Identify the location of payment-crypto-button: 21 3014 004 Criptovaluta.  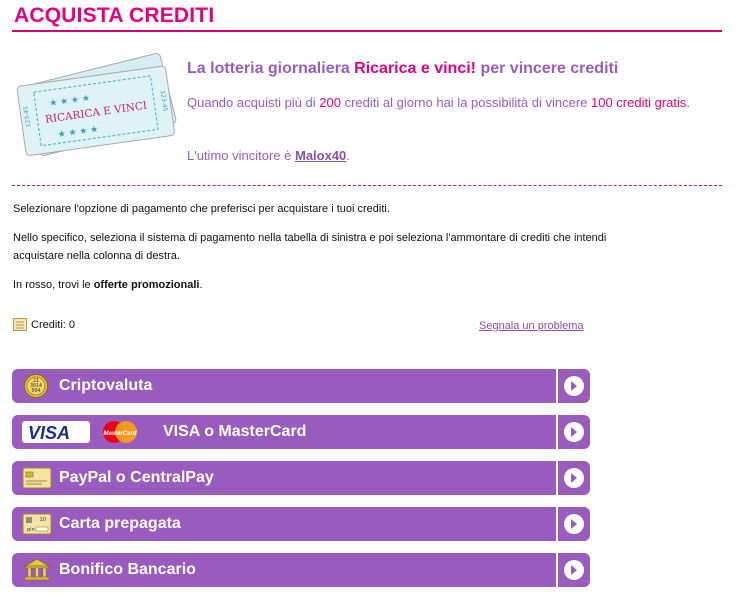
(301, 386).